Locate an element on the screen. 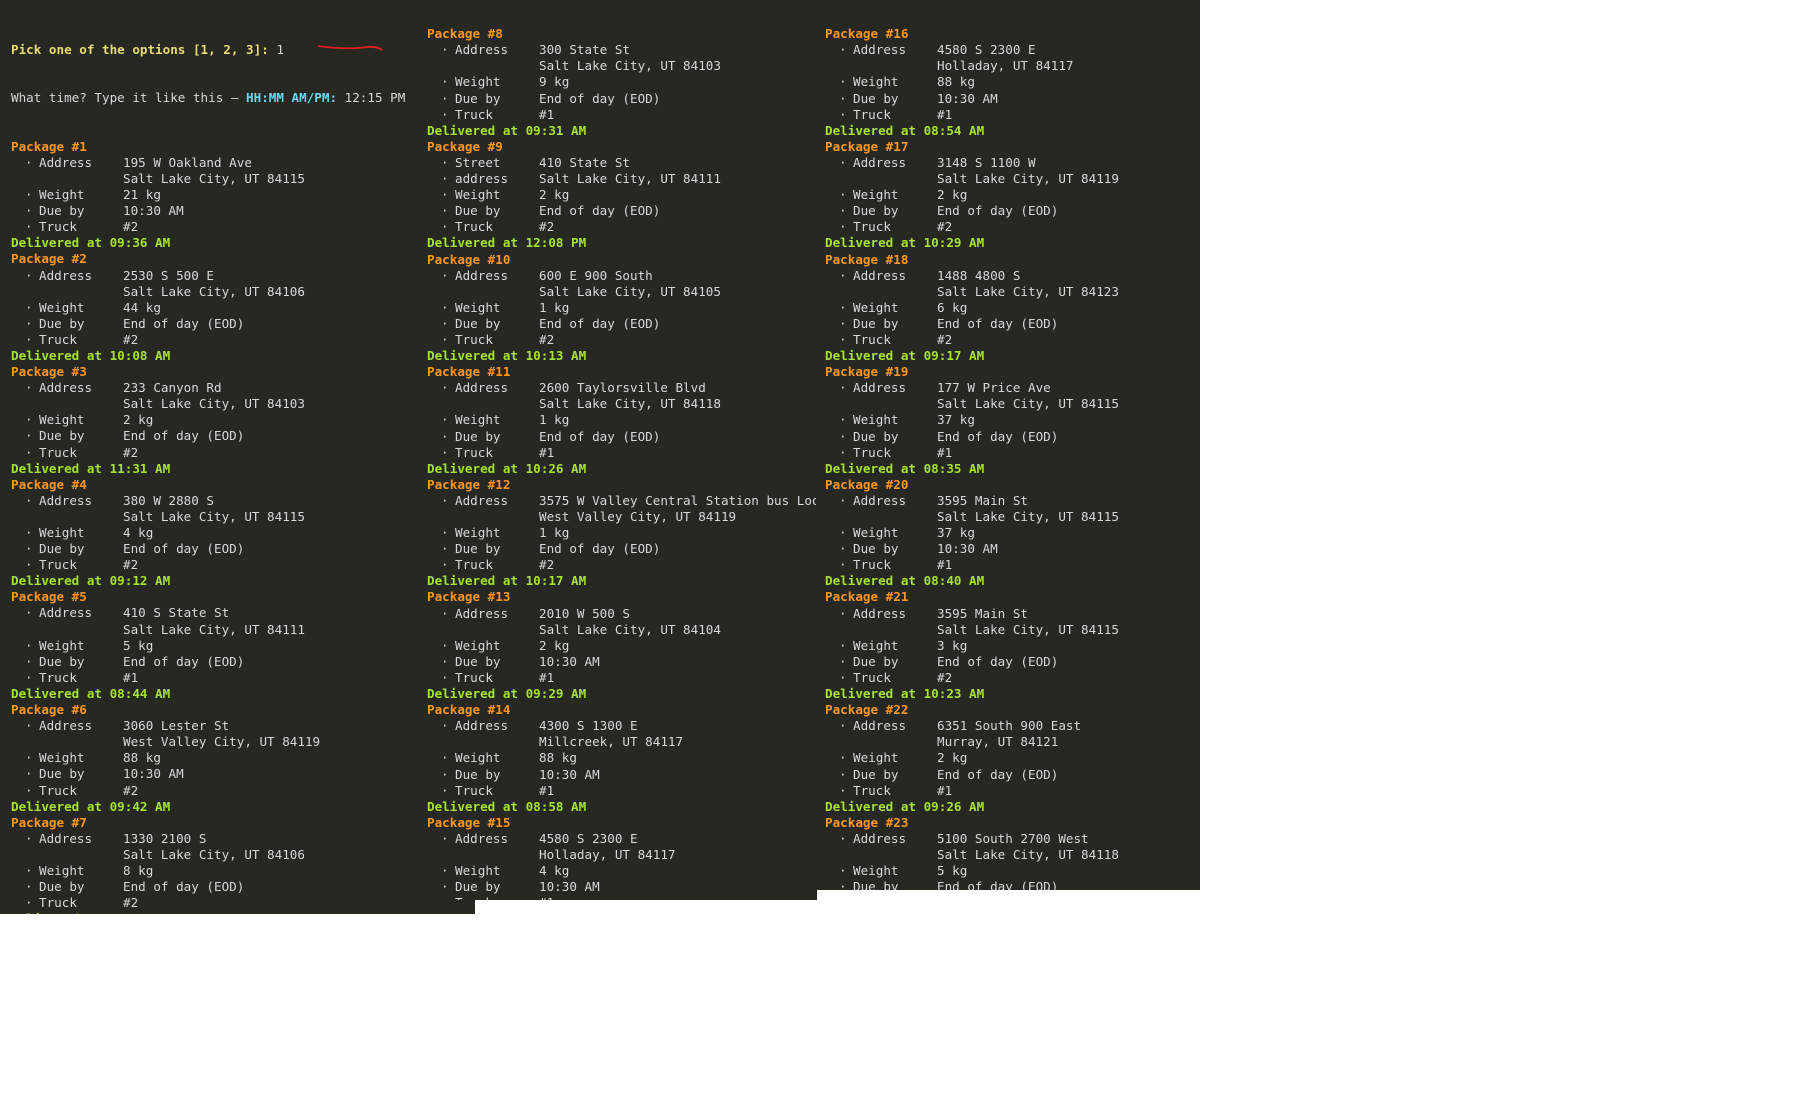 This screenshot has height=1116, width=1794. field-value: 410 State St is located at coordinates (584, 162).